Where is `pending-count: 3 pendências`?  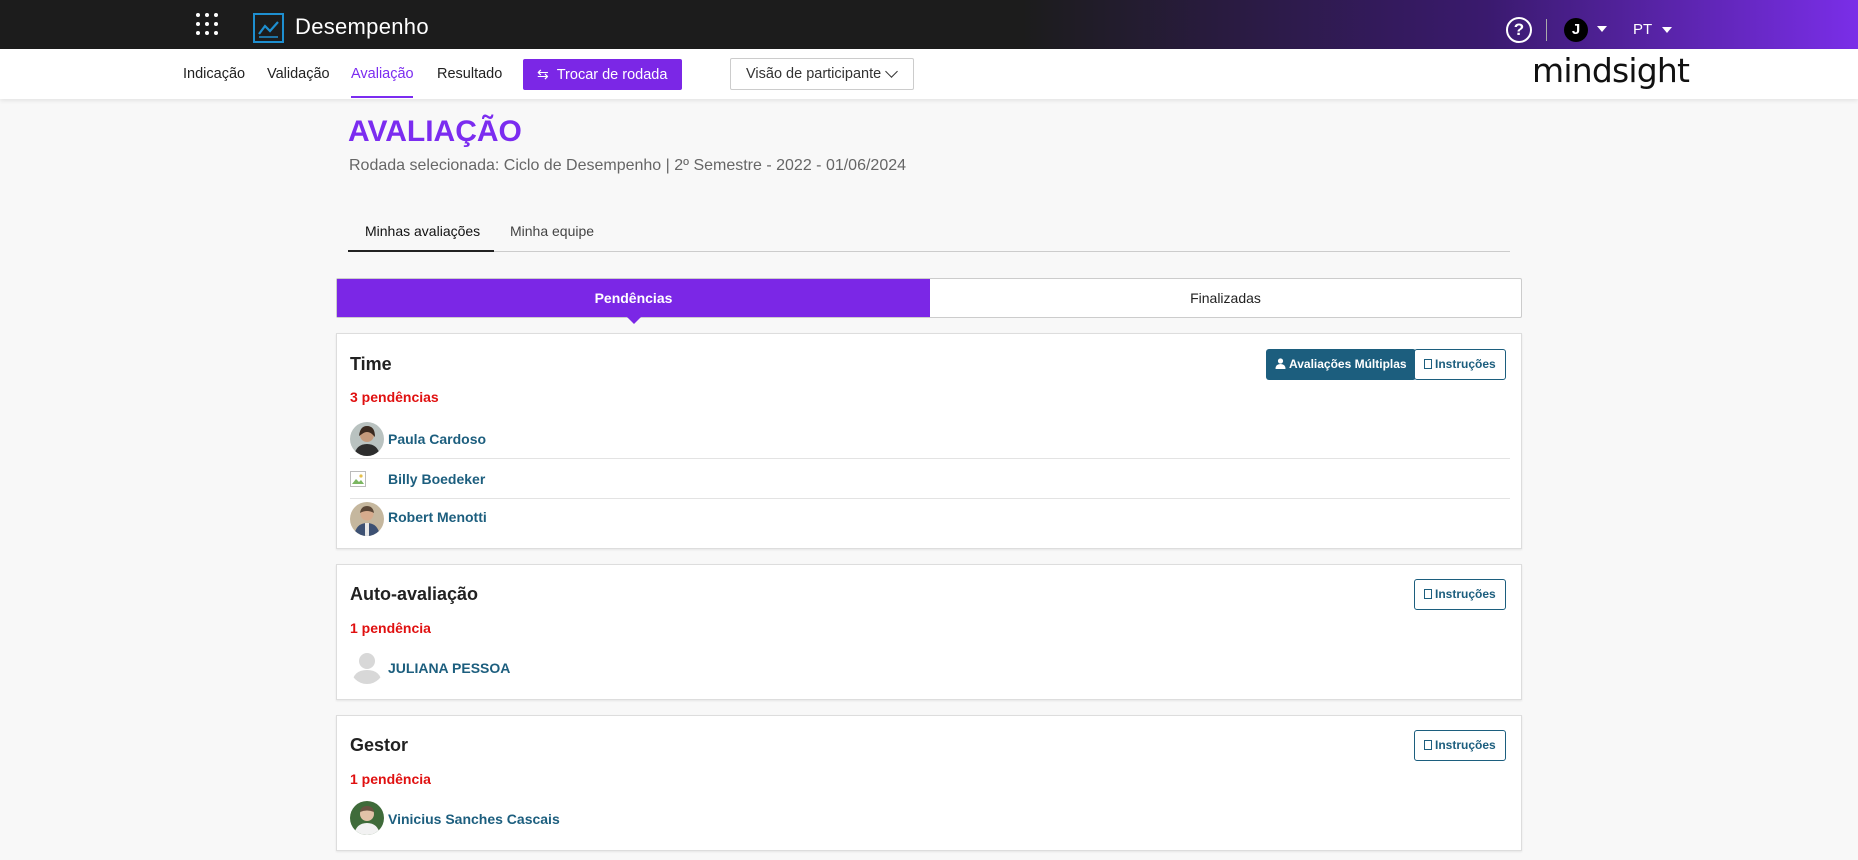 pending-count: 3 pendências is located at coordinates (394, 397).